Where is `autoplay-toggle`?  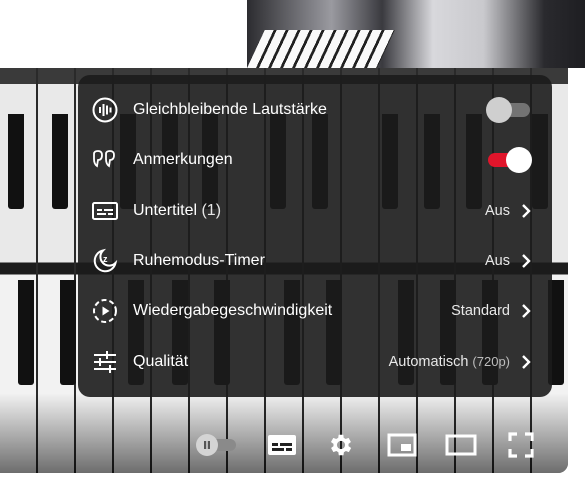
autoplay-toggle is located at coordinates (216, 445).